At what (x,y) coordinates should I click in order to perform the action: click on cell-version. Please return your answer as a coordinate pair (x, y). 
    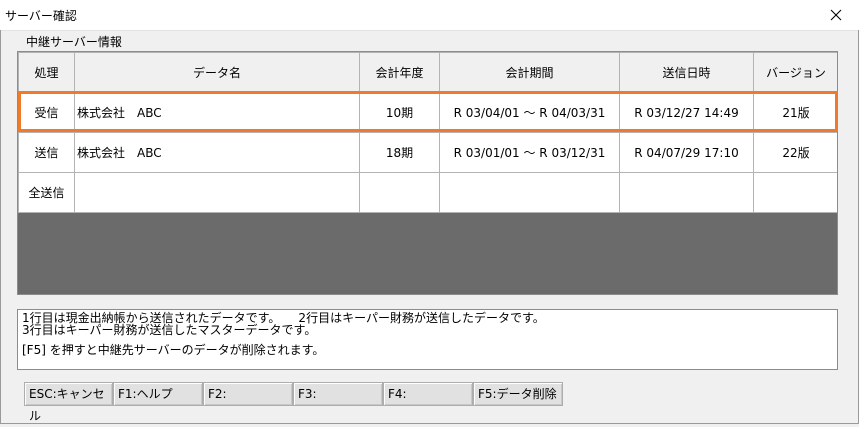
    Looking at the image, I should click on (795, 192).